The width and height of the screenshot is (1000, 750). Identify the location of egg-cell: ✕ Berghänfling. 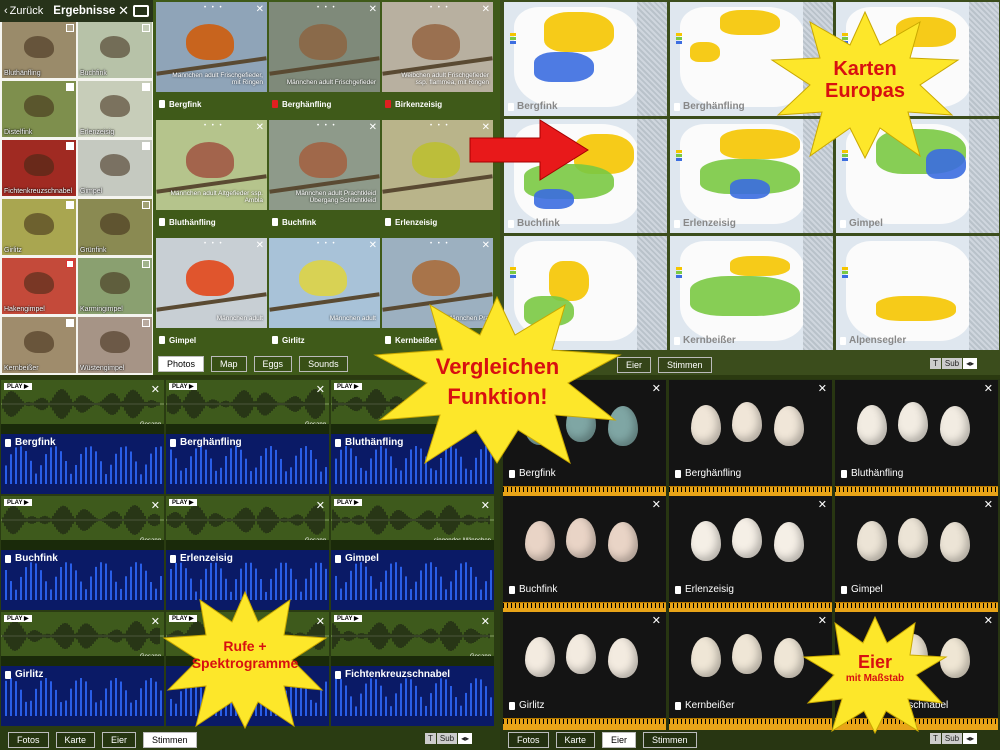
(750, 439).